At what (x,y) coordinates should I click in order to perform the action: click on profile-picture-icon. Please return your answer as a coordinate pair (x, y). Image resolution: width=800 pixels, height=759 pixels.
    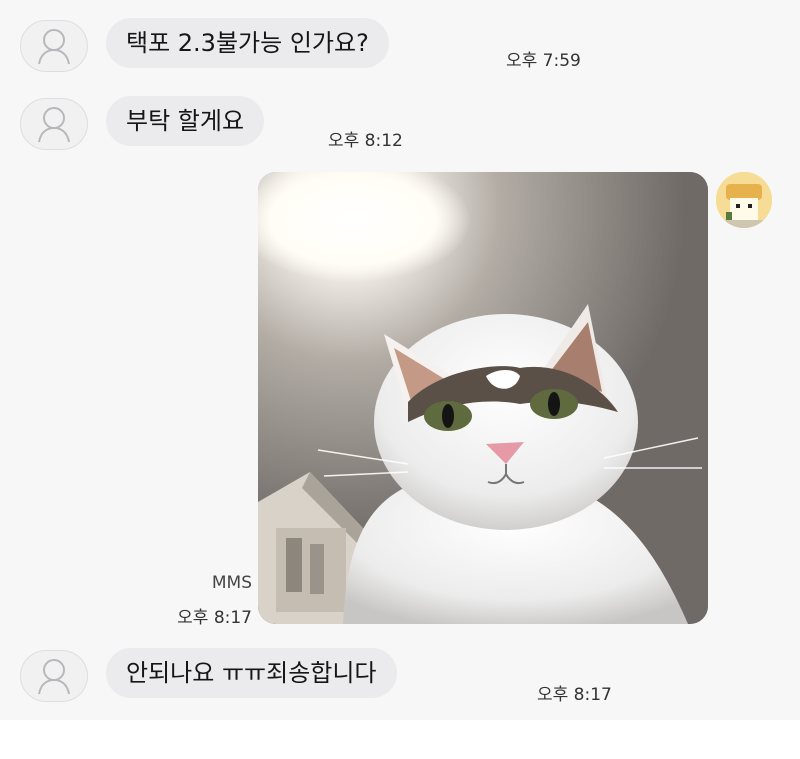
    Looking at the image, I should click on (744, 200).